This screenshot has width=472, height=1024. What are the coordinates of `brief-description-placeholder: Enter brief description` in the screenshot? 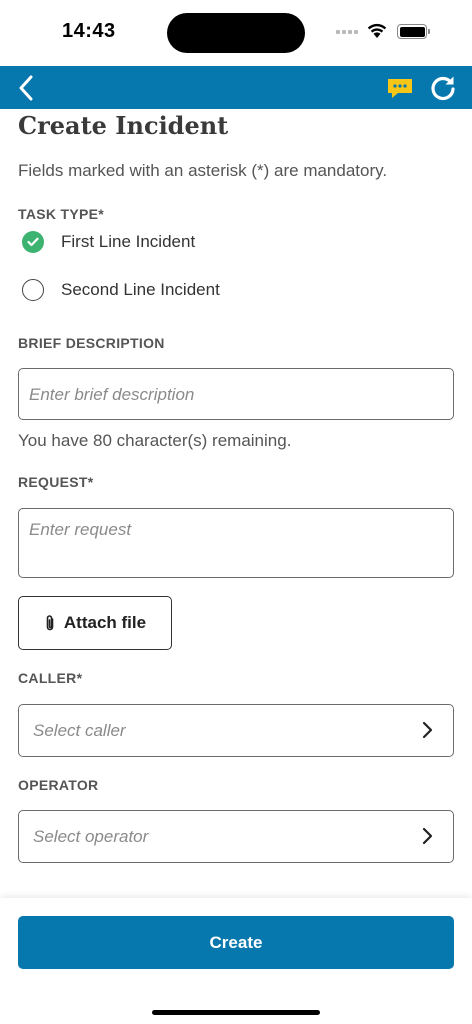 It's located at (112, 394).